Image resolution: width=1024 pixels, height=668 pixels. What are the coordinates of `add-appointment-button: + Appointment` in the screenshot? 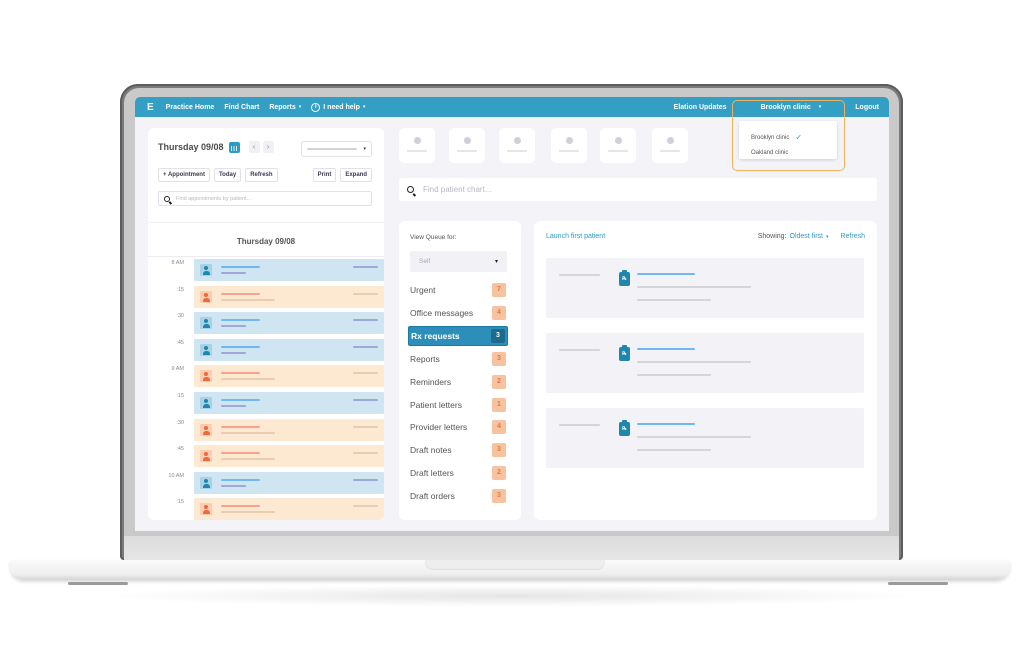 It's located at (184, 175).